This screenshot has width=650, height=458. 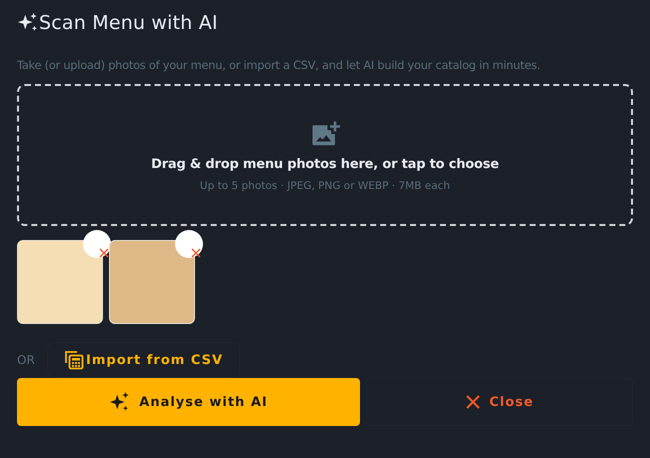 What do you see at coordinates (279, 65) in the screenshot?
I see `dialog-subtitle: Take (or upload) photos of your menu, or import a CSV, and let AI build your catalog in minutes.` at bounding box center [279, 65].